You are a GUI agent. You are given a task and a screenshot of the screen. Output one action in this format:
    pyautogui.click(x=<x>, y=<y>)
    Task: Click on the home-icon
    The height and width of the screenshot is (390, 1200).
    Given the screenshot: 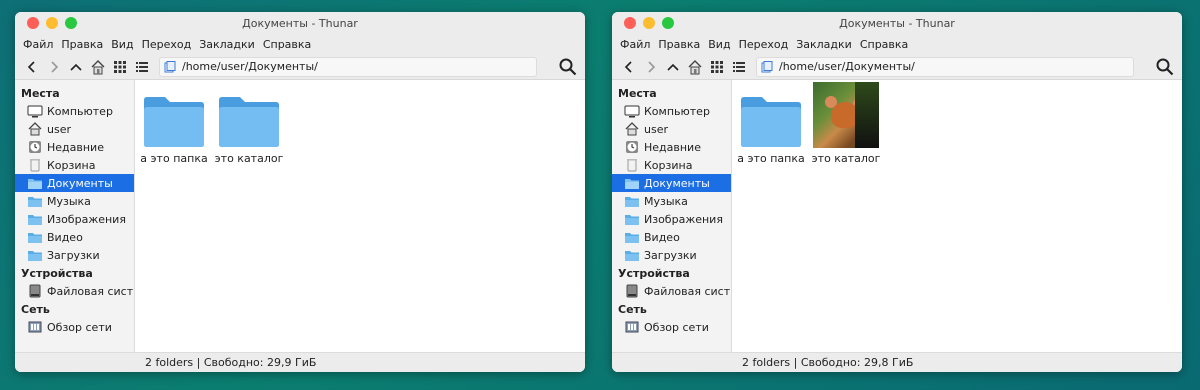 What is the action you would take?
    pyautogui.click(x=695, y=66)
    